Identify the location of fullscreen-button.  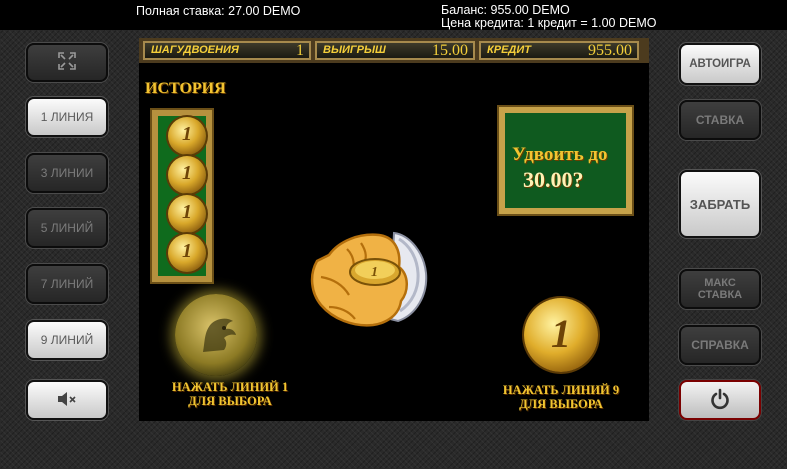
(67, 62).